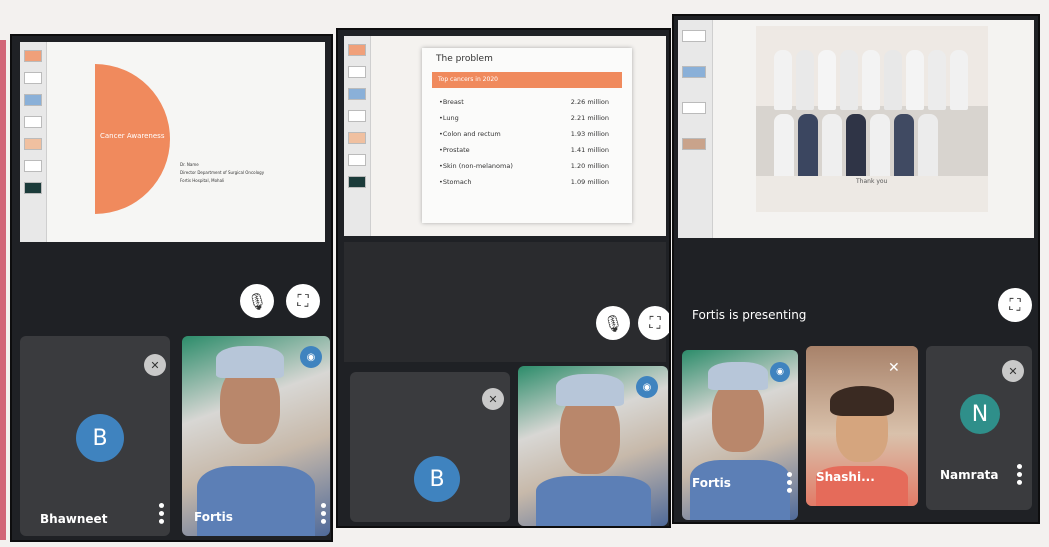 This screenshot has width=1049, height=547. Describe the element at coordinates (980, 414) in the screenshot. I see `avatar: N` at that location.